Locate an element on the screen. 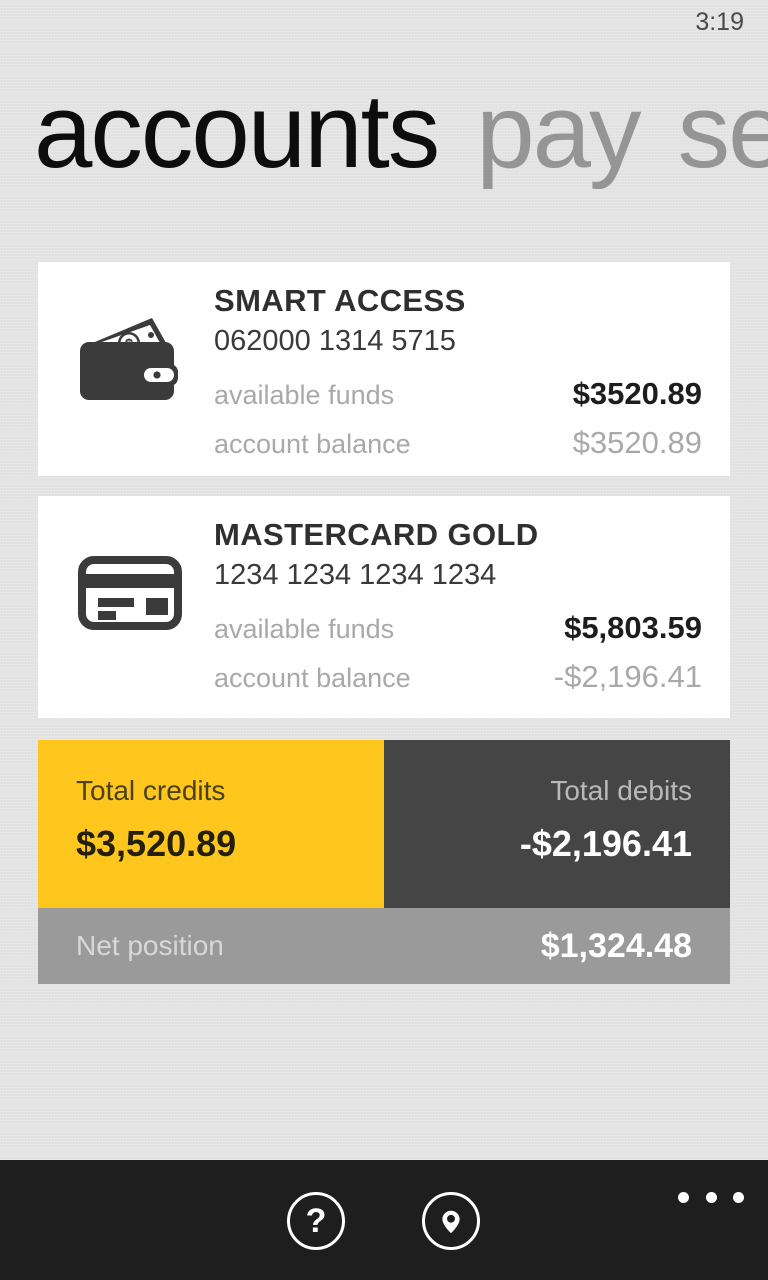 This screenshot has height=1280, width=768. total-credits-value: $3,520.89 is located at coordinates (156, 843).